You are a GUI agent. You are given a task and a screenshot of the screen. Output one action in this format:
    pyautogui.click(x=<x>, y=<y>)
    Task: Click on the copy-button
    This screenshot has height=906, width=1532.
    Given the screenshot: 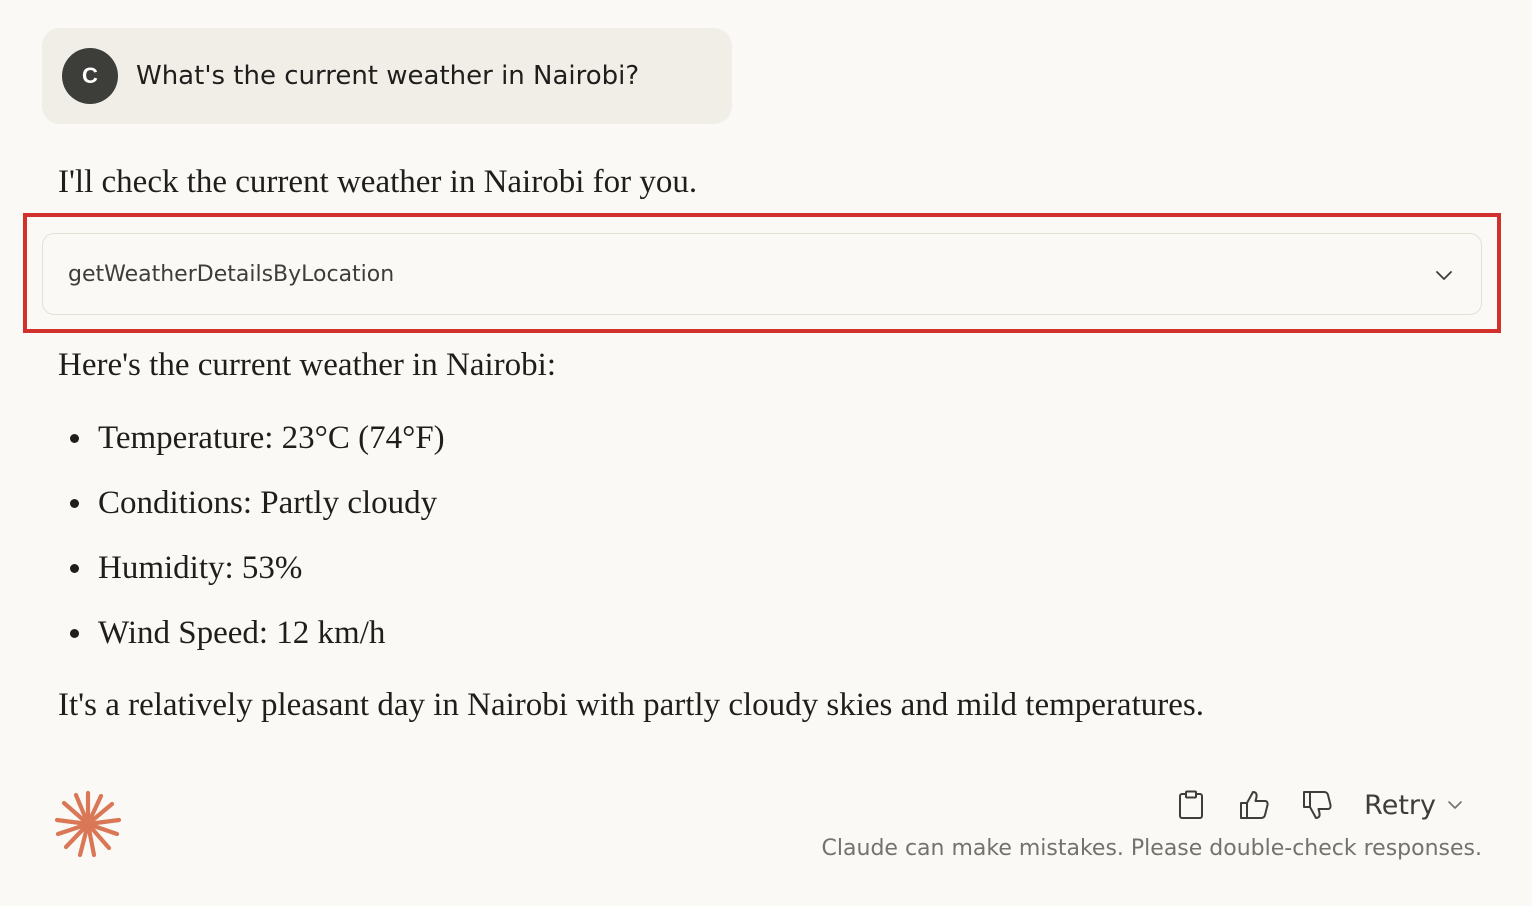 What is the action you would take?
    pyautogui.click(x=1191, y=805)
    